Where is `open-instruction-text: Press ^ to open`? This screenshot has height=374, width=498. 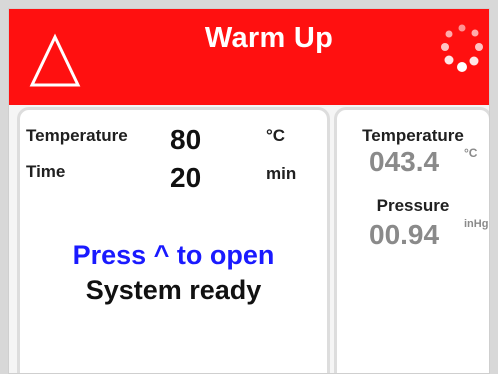
open-instruction-text: Press ^ to open is located at coordinates (173, 255).